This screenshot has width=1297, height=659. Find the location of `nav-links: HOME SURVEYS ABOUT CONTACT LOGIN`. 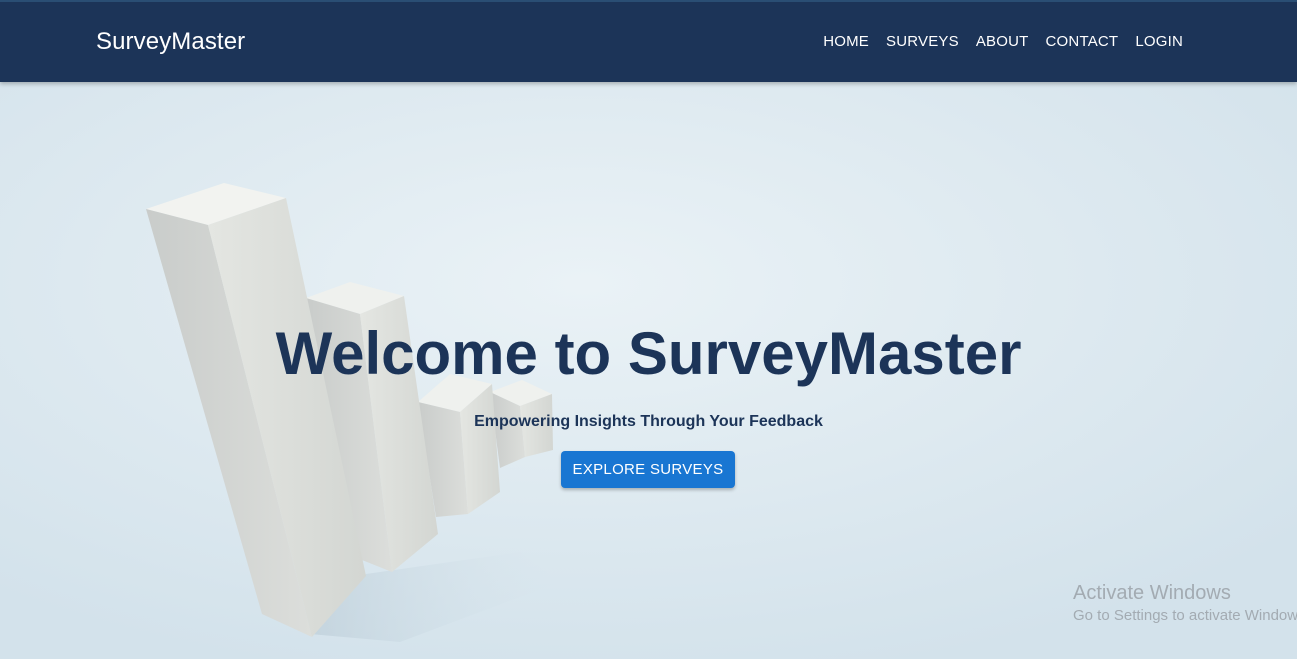

nav-links: HOME SURVEYS ABOUT CONTACT LOGIN is located at coordinates (1002, 41).